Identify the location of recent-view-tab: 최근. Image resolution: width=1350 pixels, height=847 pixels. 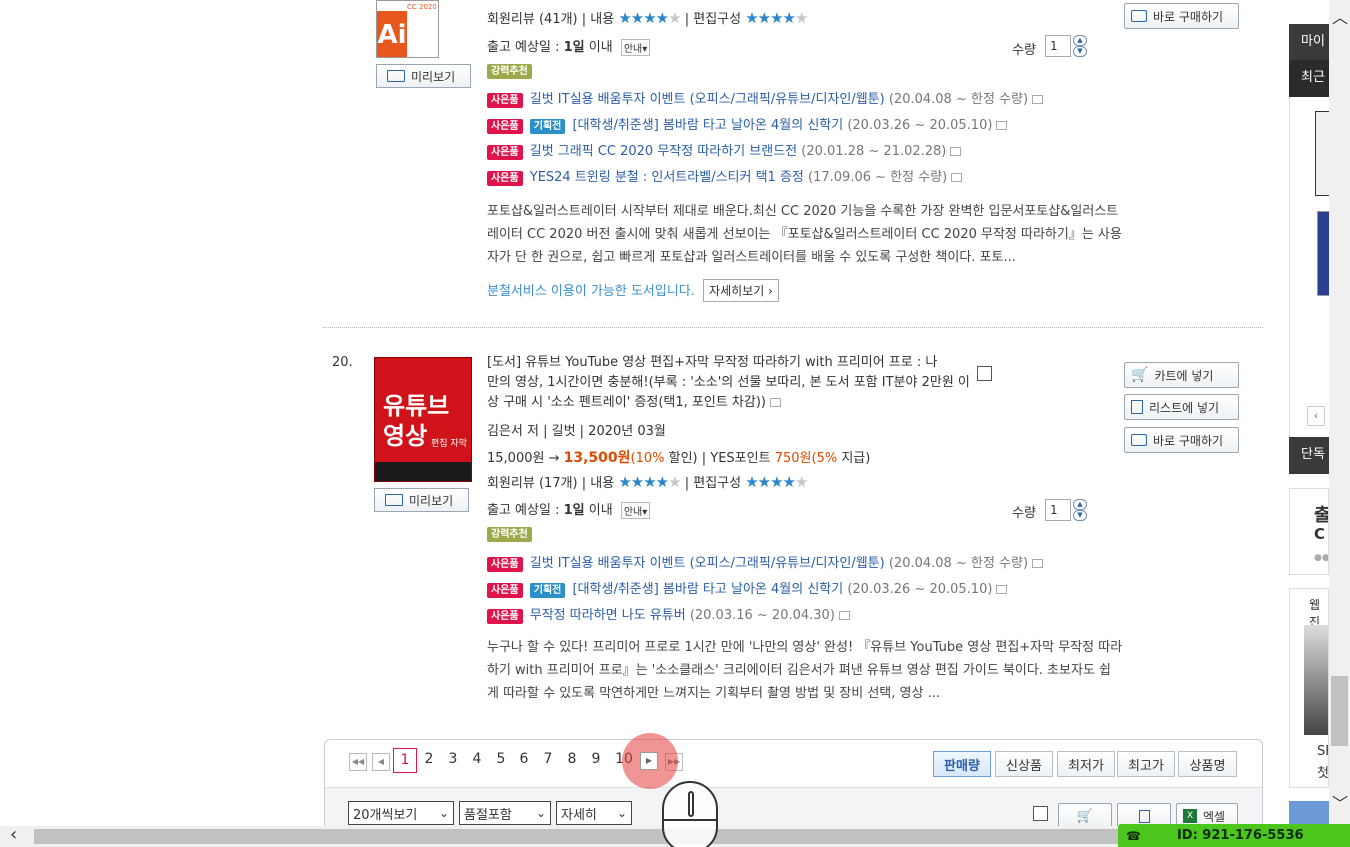
(1309, 78).